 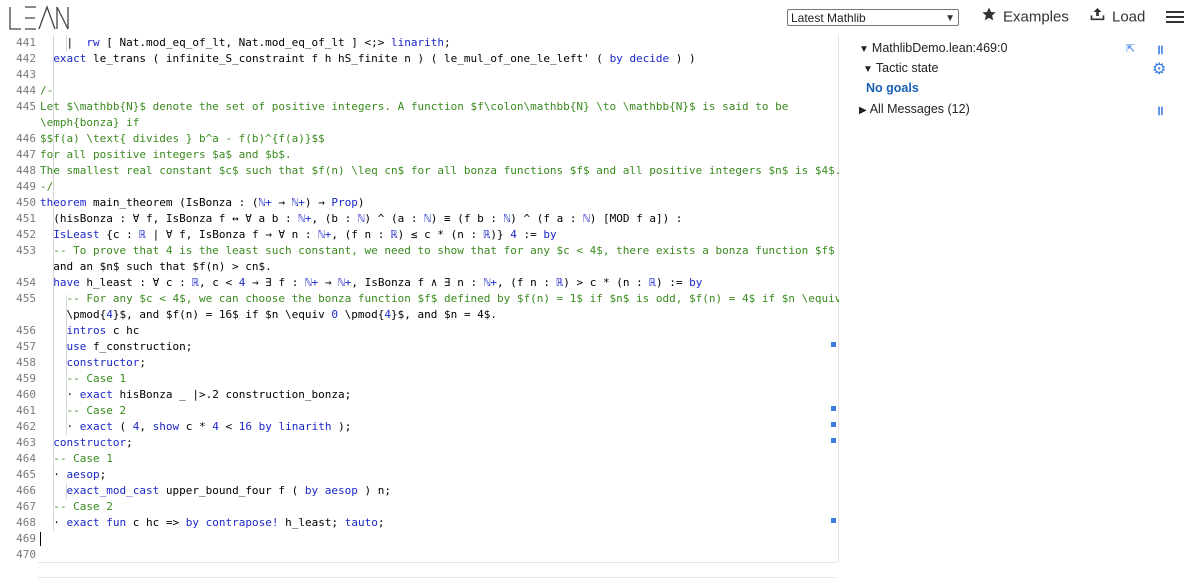 What do you see at coordinates (419, 363) in the screenshot?
I see `code-line: 458 constructor;` at bounding box center [419, 363].